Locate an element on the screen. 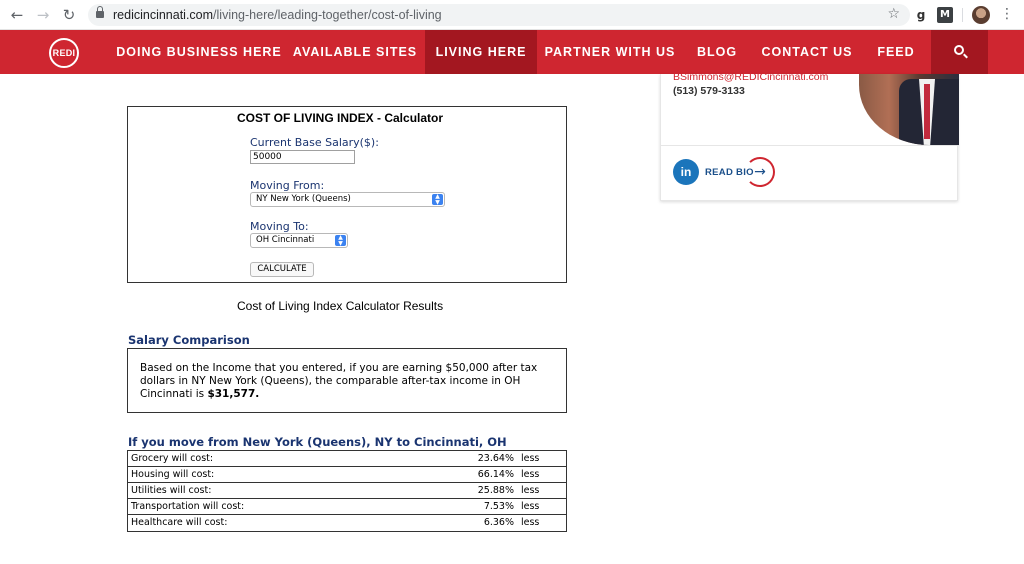 The image size is (1024, 564). bookmark-star-icon: ☆ is located at coordinates (893, 14).